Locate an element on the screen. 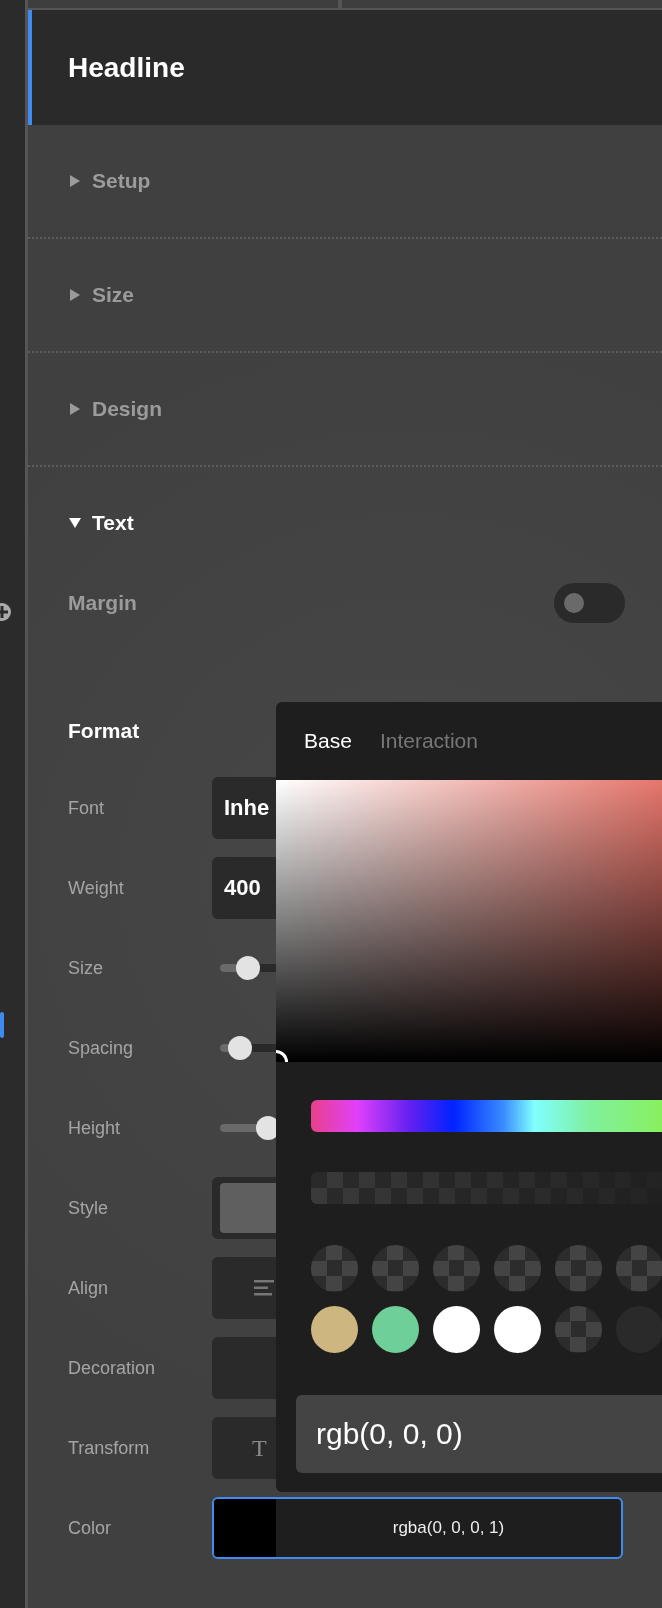  section-header: Design is located at coordinates (345, 410).